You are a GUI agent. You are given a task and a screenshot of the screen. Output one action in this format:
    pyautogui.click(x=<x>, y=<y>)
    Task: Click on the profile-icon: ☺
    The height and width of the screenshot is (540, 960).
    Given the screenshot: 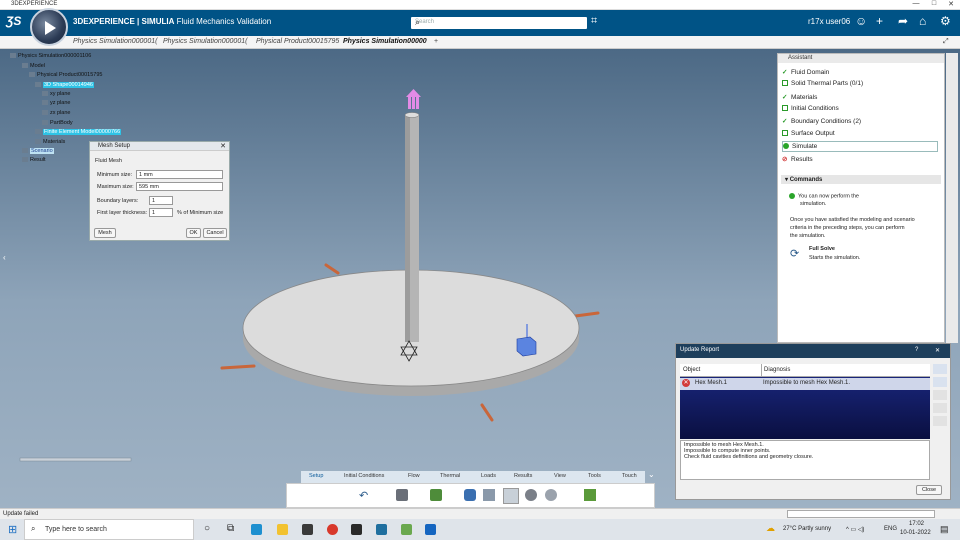 What is the action you would take?
    pyautogui.click(x=861, y=21)
    